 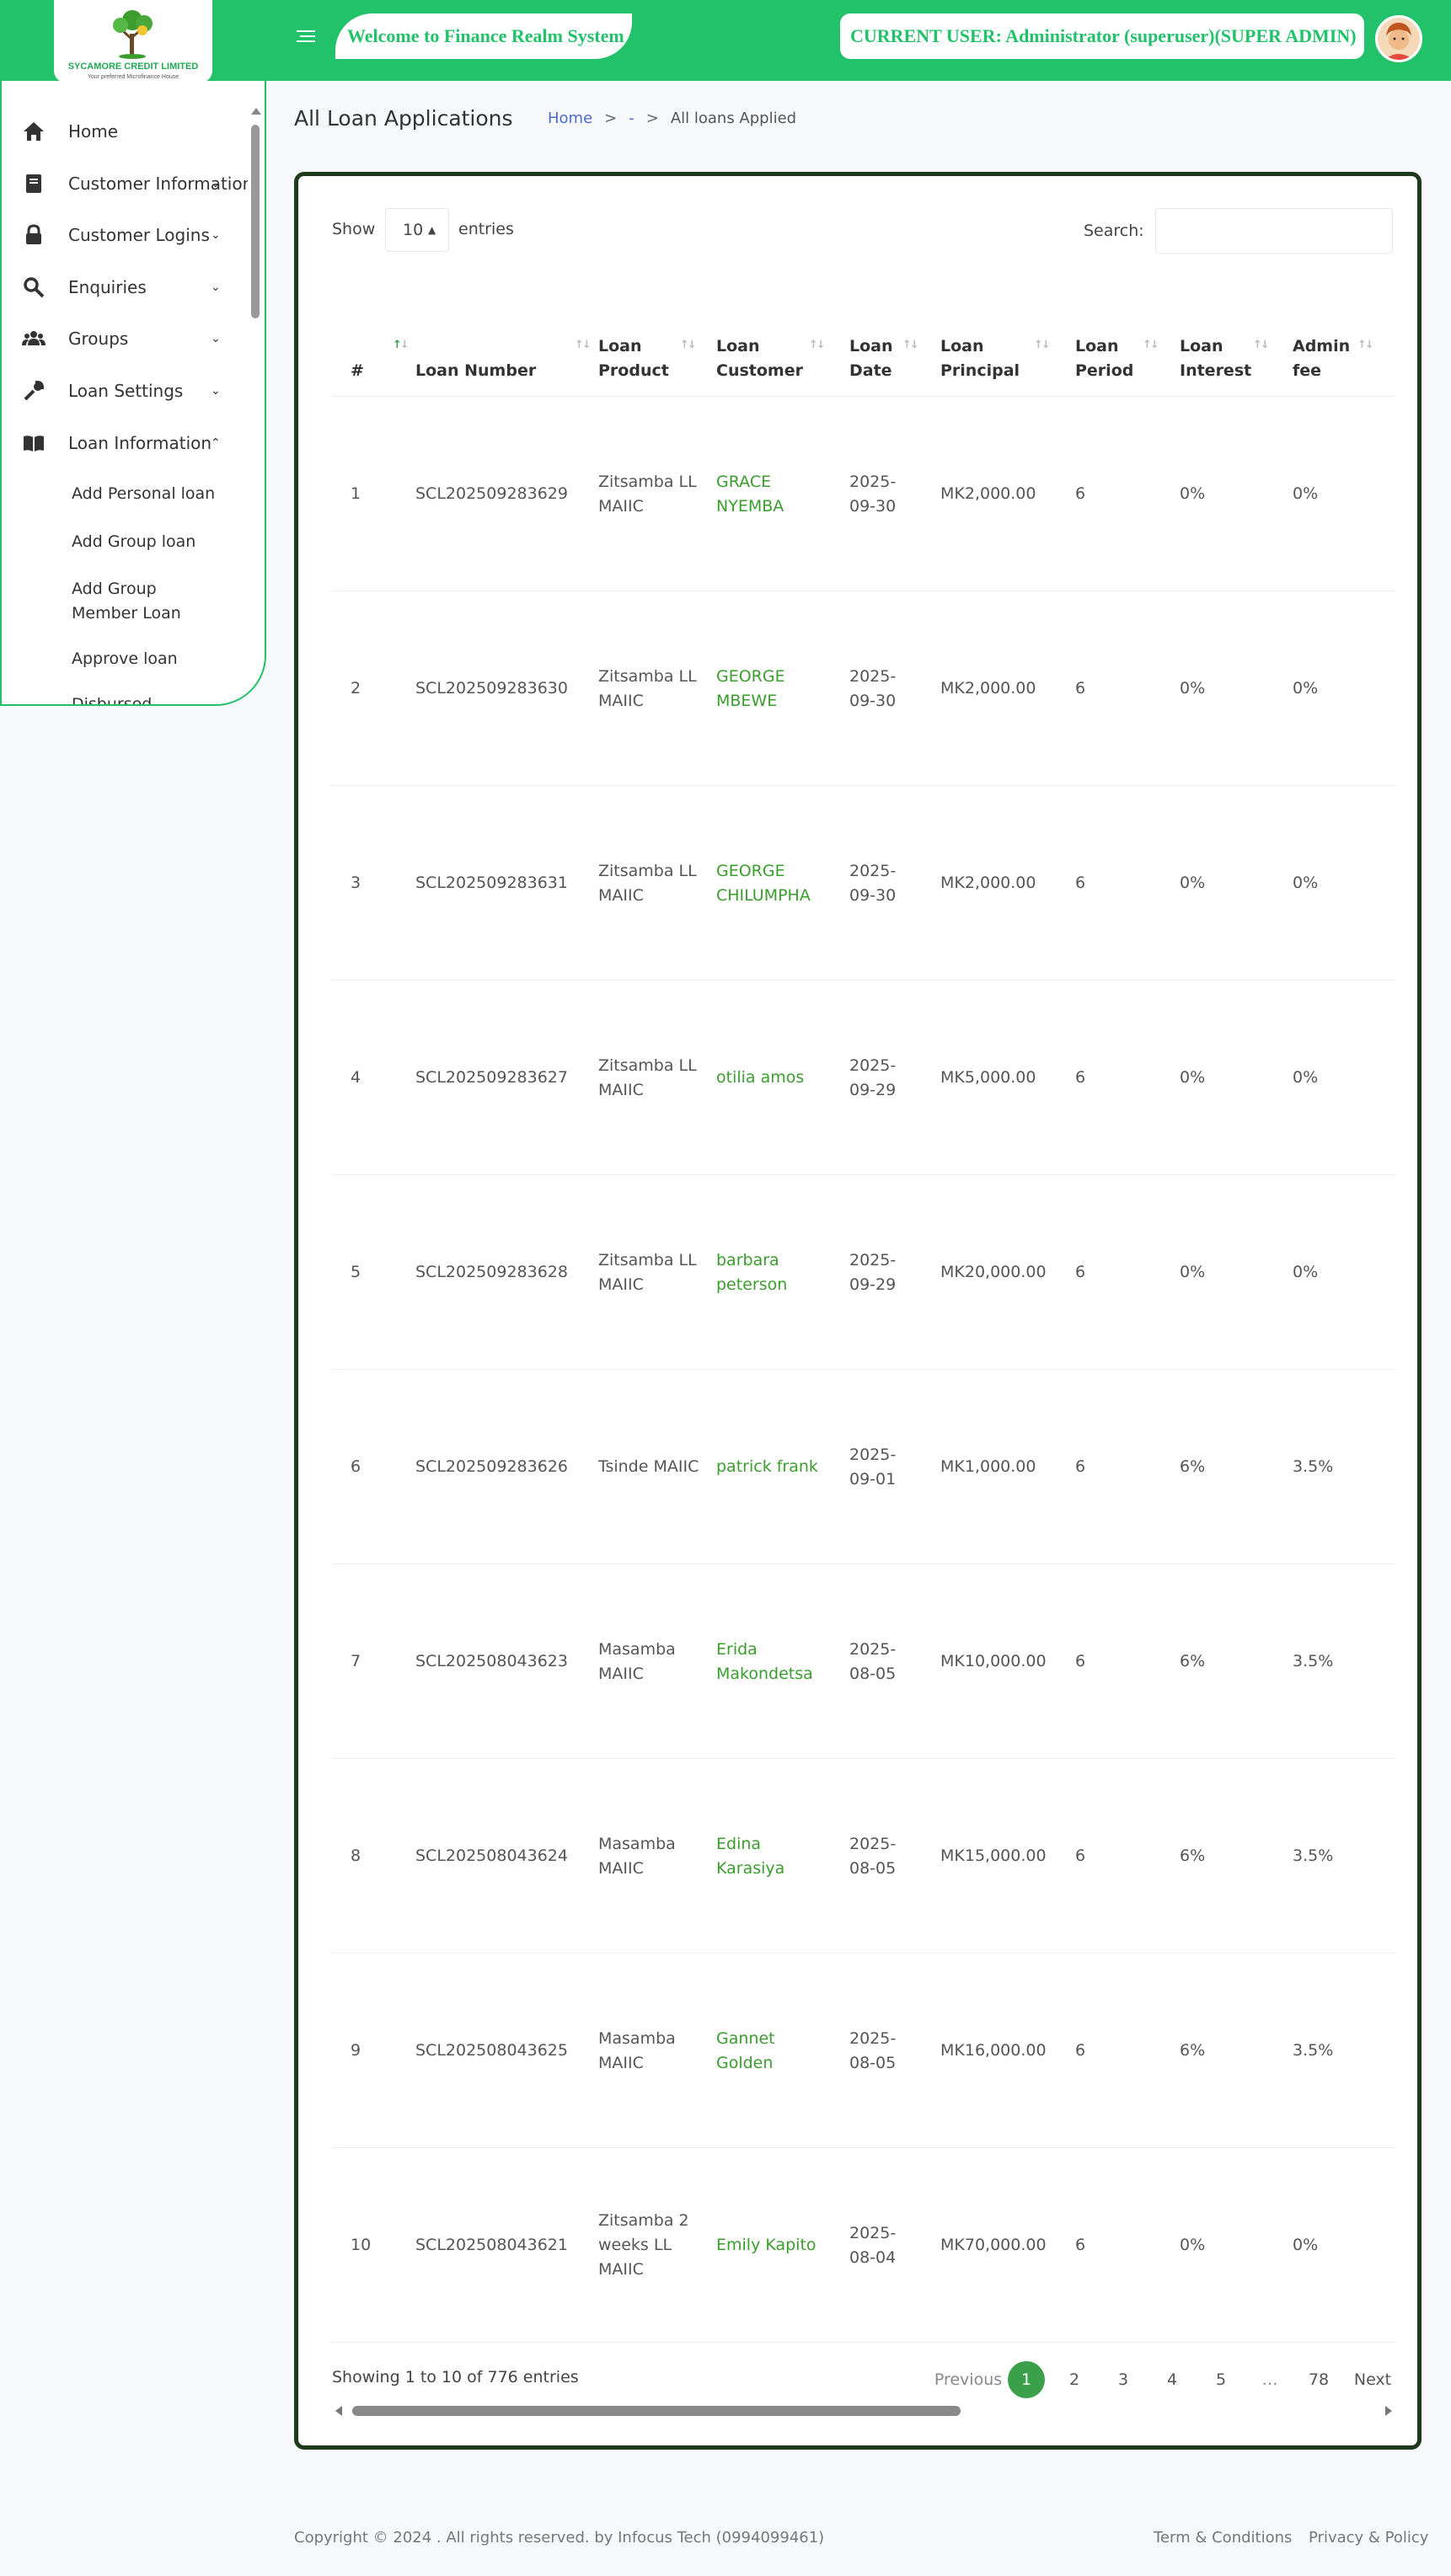 I want to click on cell-interest: 0%, so click(x=1193, y=2245).